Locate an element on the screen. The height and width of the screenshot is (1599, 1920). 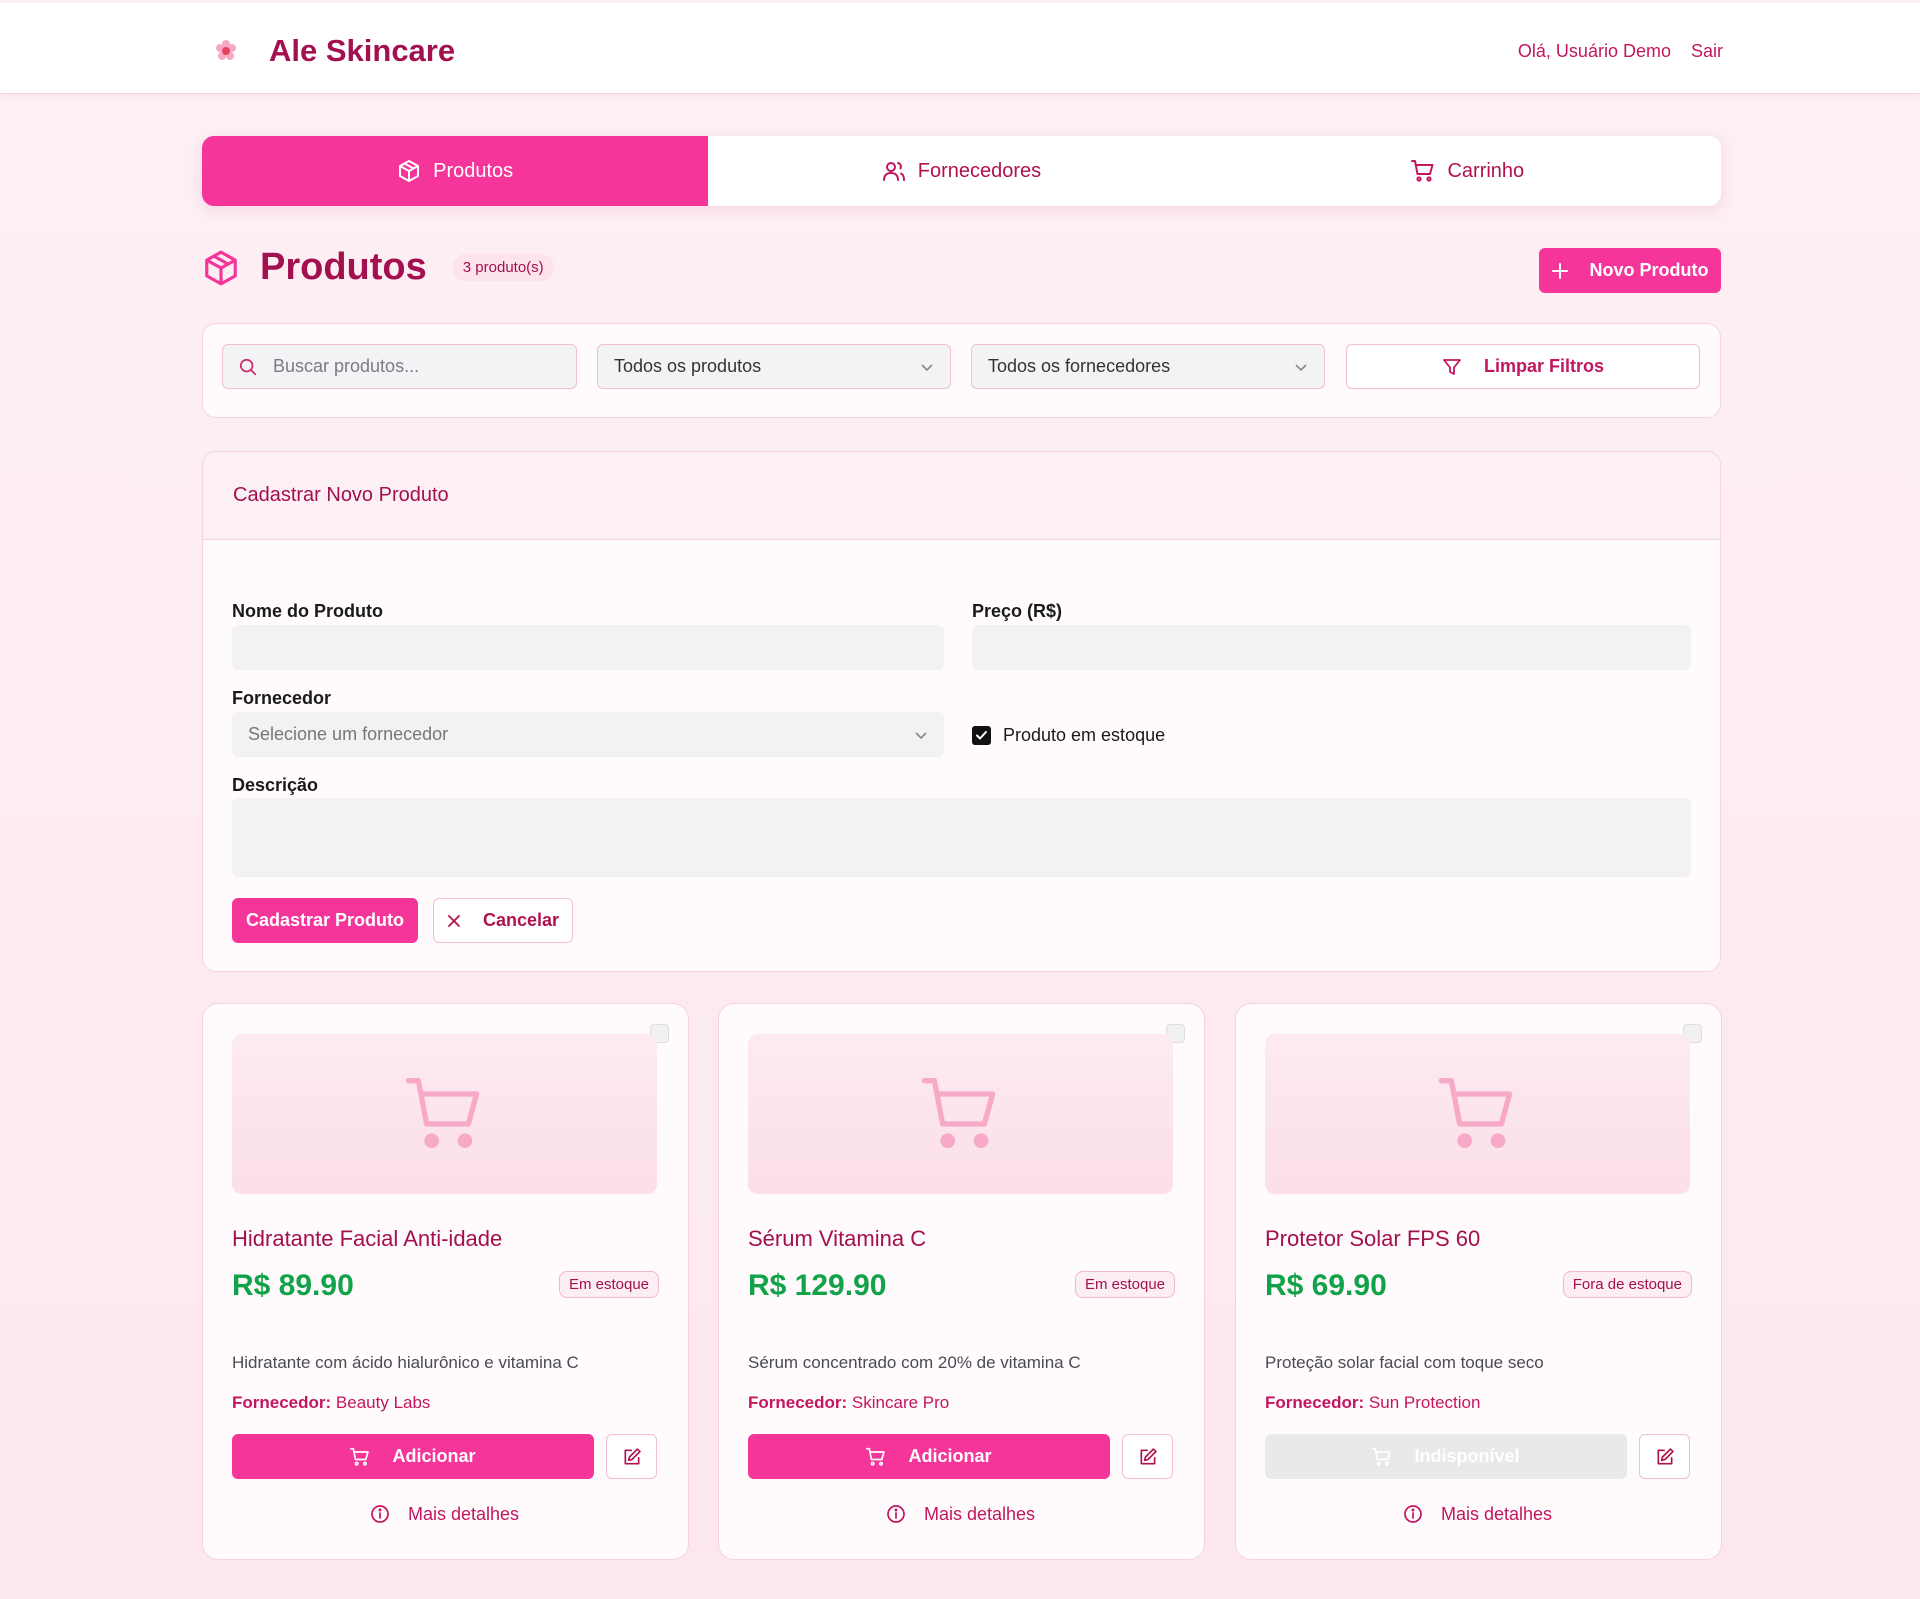
tab-carrinho: Carrinho is located at coordinates (1468, 171).